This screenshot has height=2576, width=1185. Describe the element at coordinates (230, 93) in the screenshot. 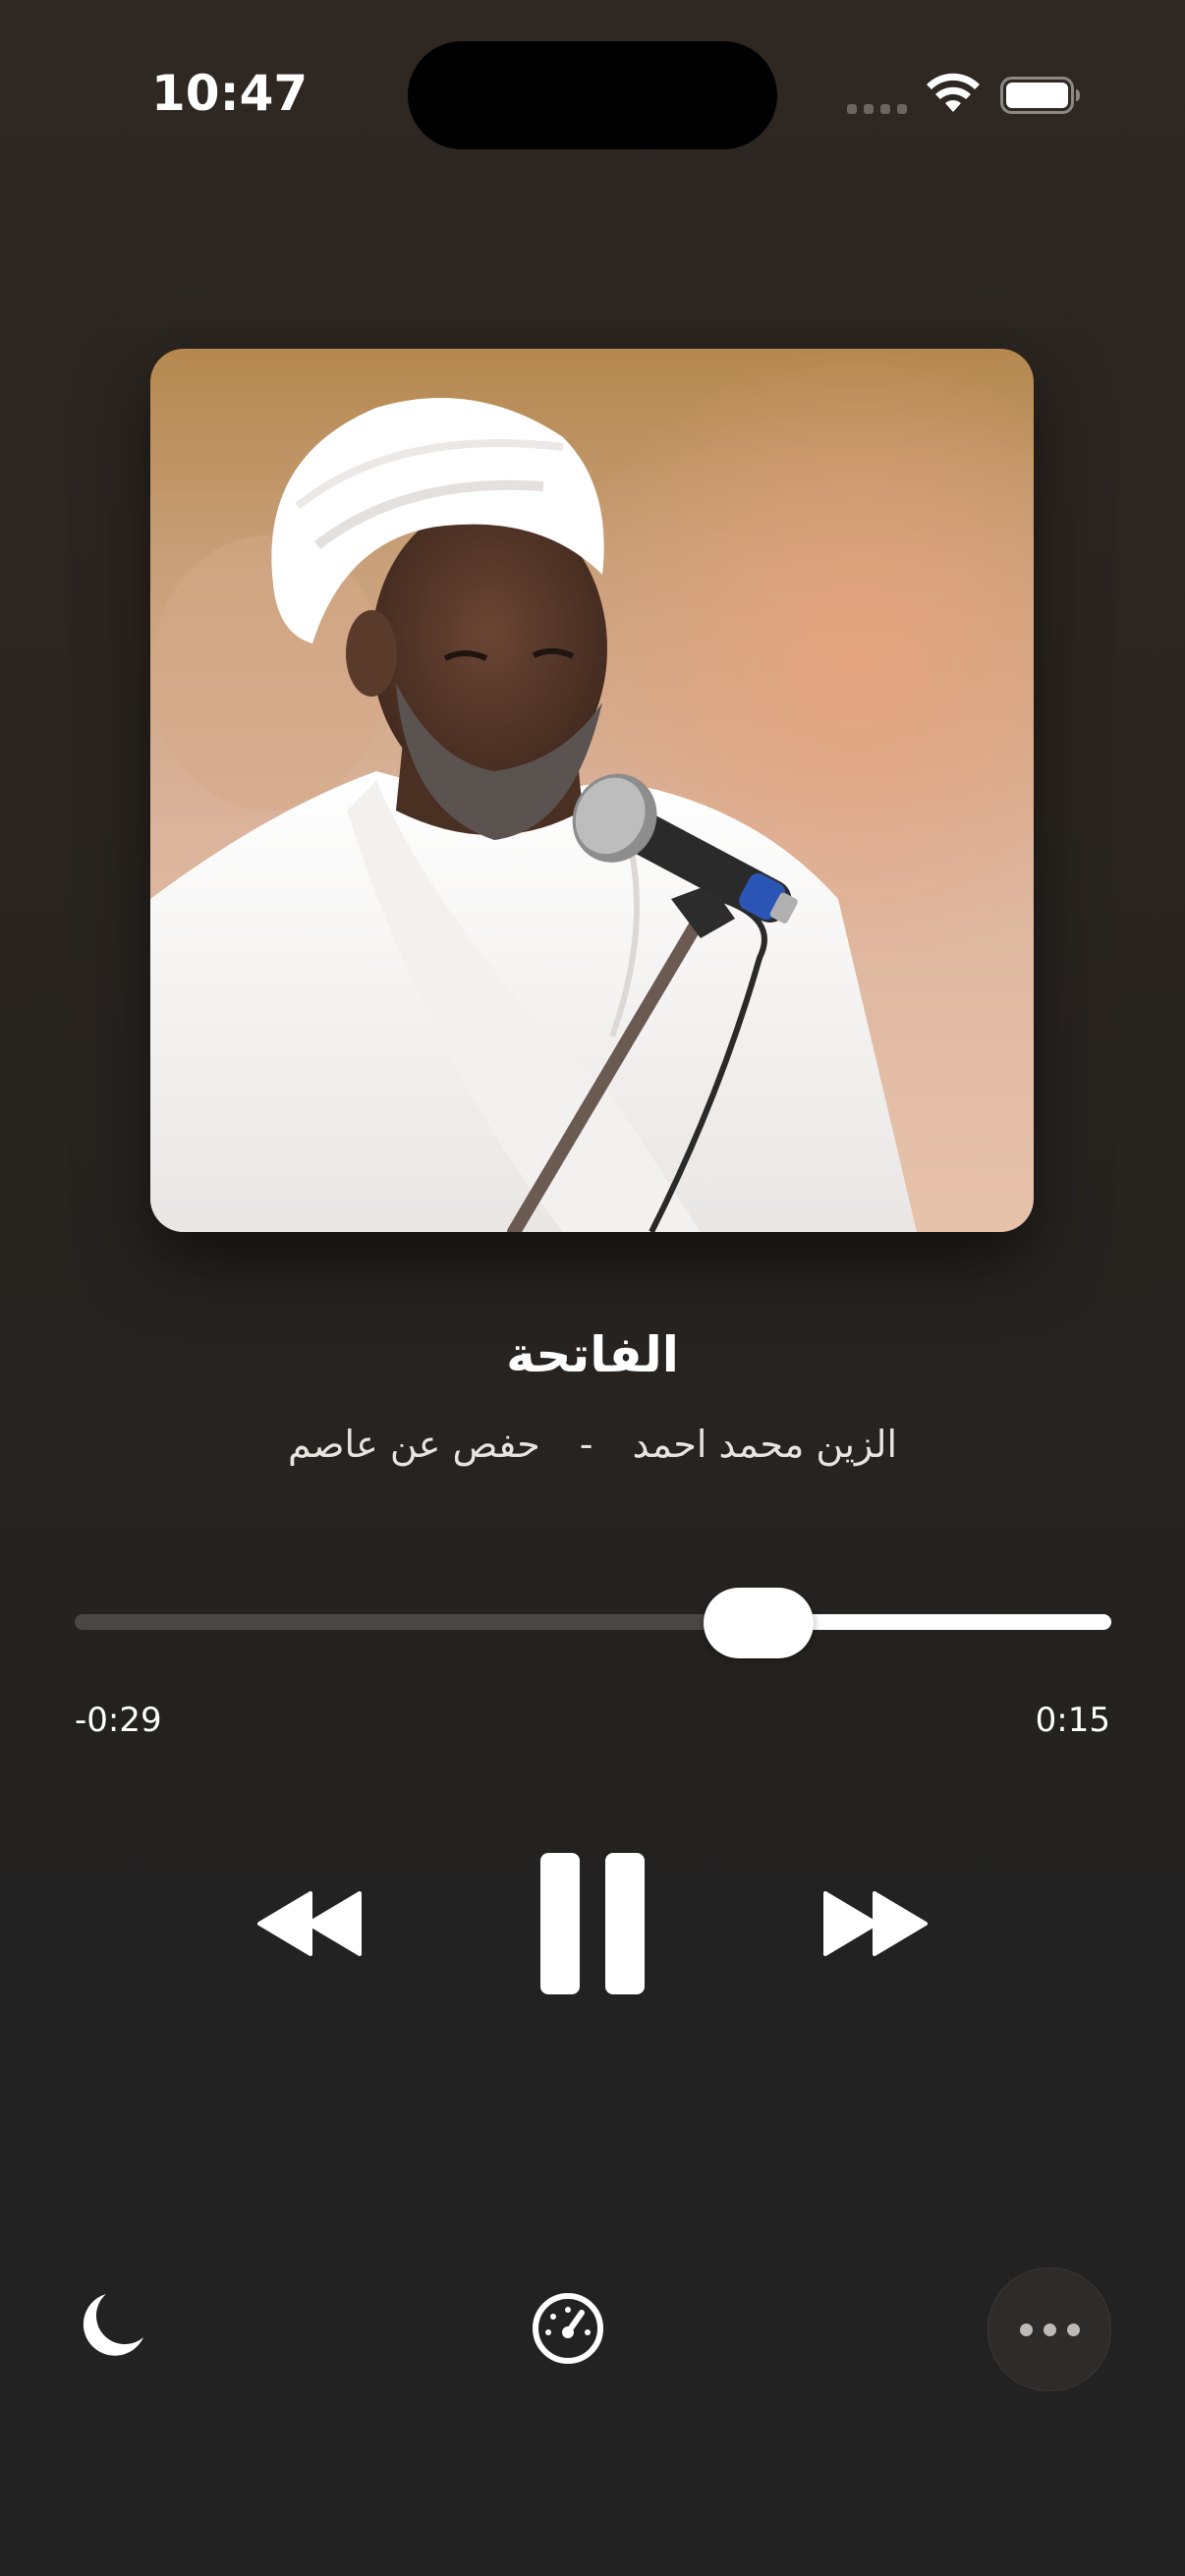

I see `status-time: 10:47` at that location.